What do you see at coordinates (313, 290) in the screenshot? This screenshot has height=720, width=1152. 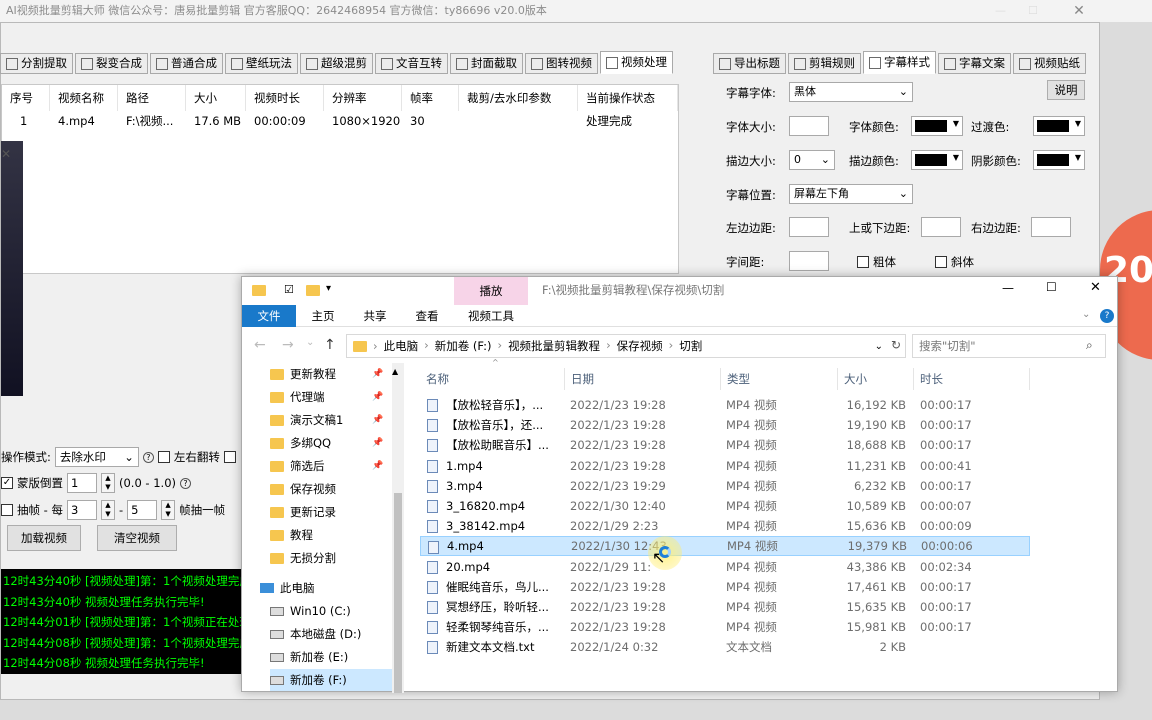 I see `new-folder-icon` at bounding box center [313, 290].